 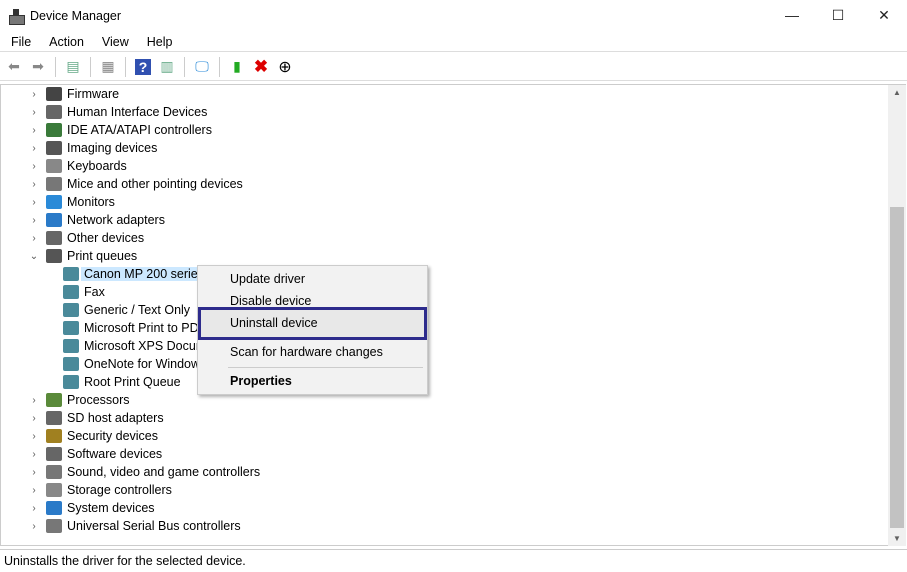 What do you see at coordinates (91, 508) in the screenshot?
I see `tree-item: › System devices` at bounding box center [91, 508].